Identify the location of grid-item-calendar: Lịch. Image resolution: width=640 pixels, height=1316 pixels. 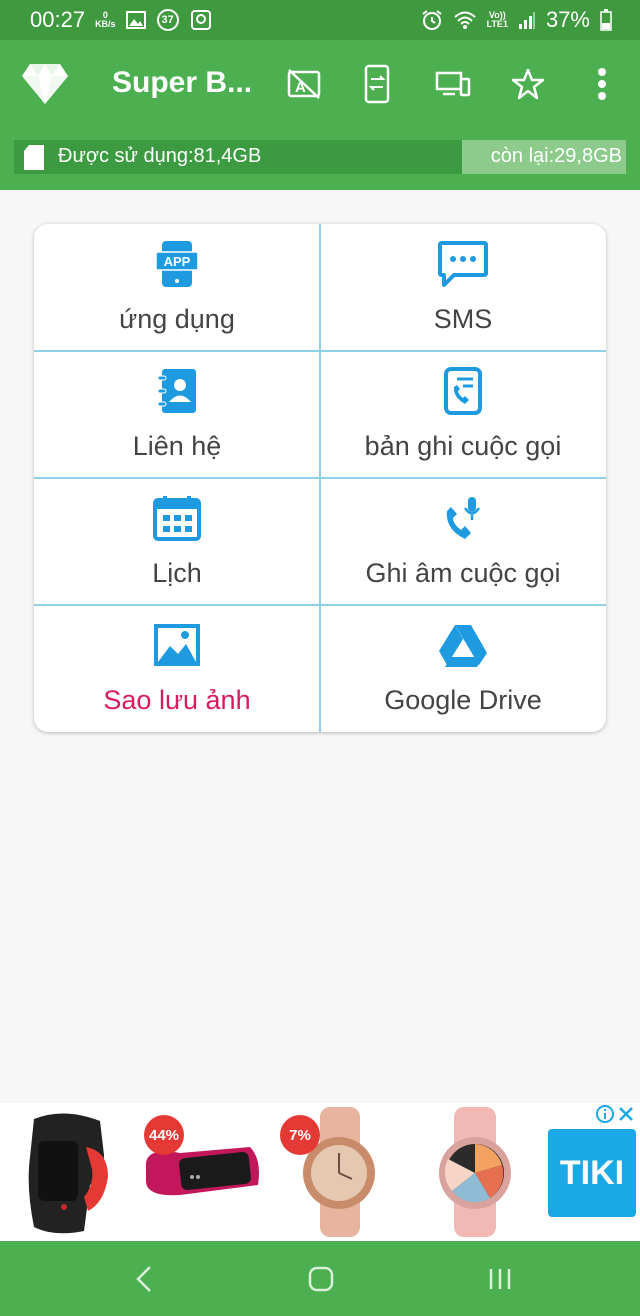
(177, 541).